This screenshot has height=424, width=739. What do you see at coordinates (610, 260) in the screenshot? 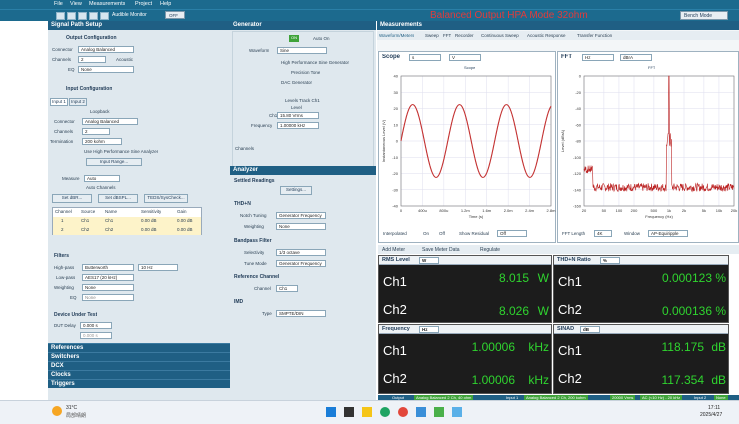
I see `meter-unit-select: %` at bounding box center [610, 260].